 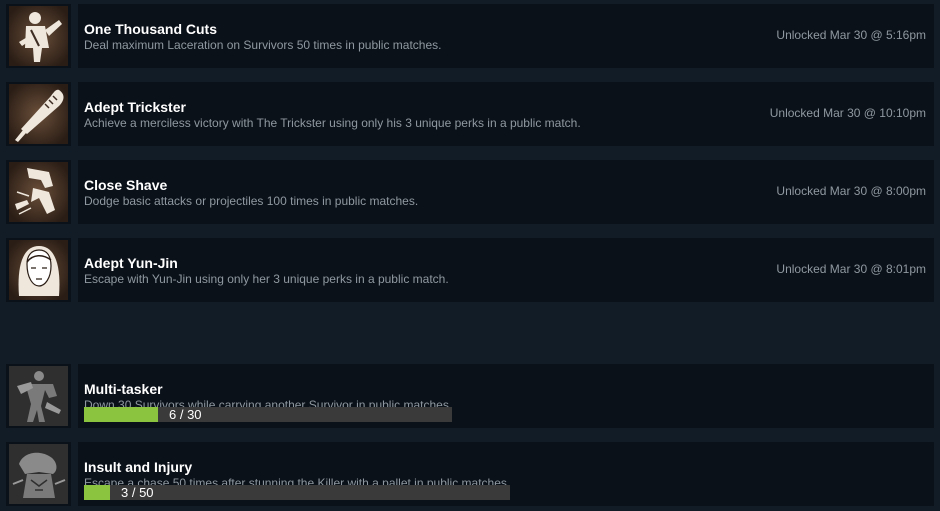 What do you see at coordinates (851, 191) in the screenshot?
I see `unlock-timestamp: Unlocked Mar 30 @ 8:00pm` at bounding box center [851, 191].